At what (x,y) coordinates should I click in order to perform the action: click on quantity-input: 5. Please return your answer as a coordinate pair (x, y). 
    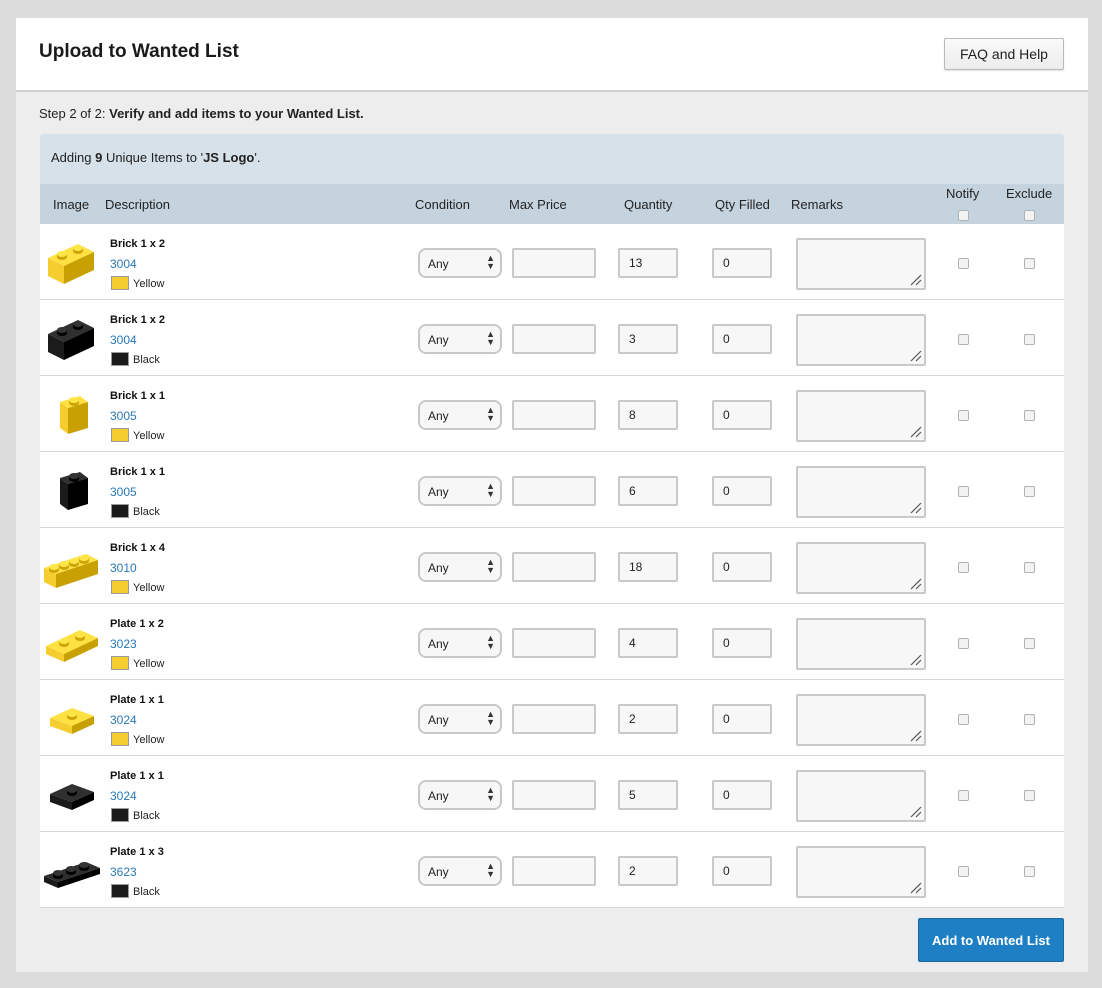
    Looking at the image, I should click on (648, 795).